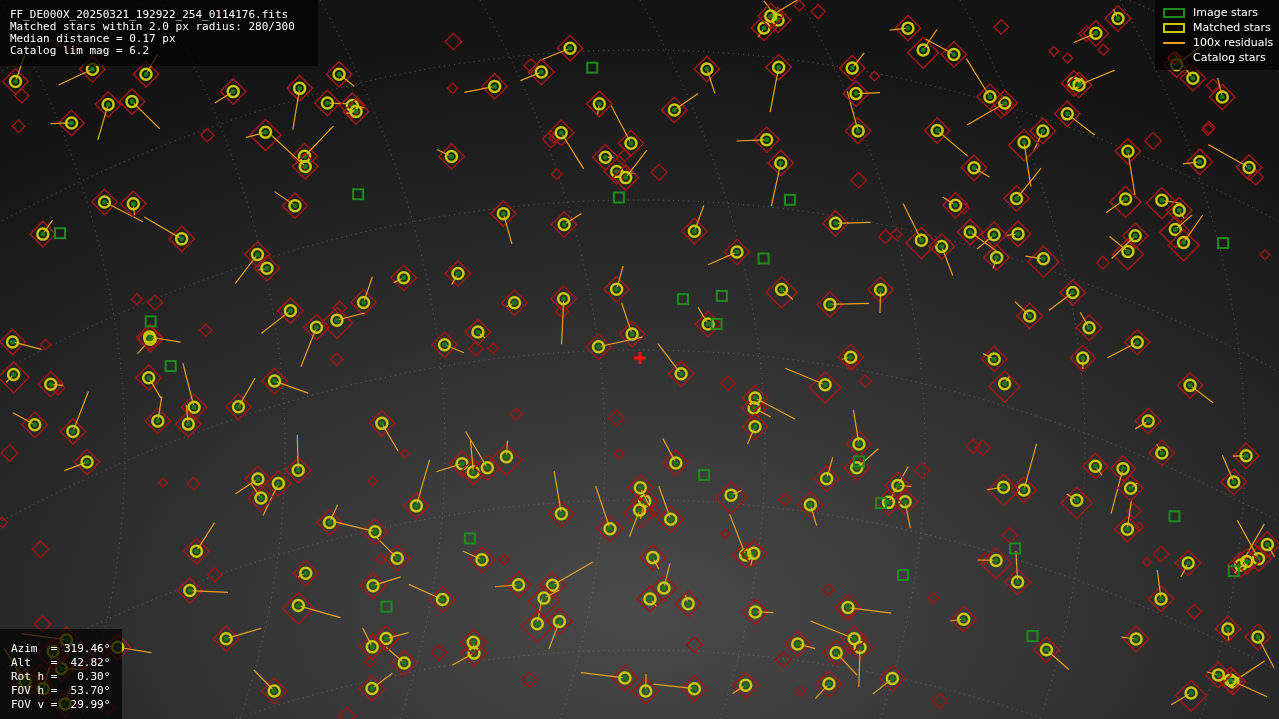 The height and width of the screenshot is (719, 1279). Describe the element at coordinates (1232, 28) in the screenshot. I see `legend-label: Matched stars` at that location.